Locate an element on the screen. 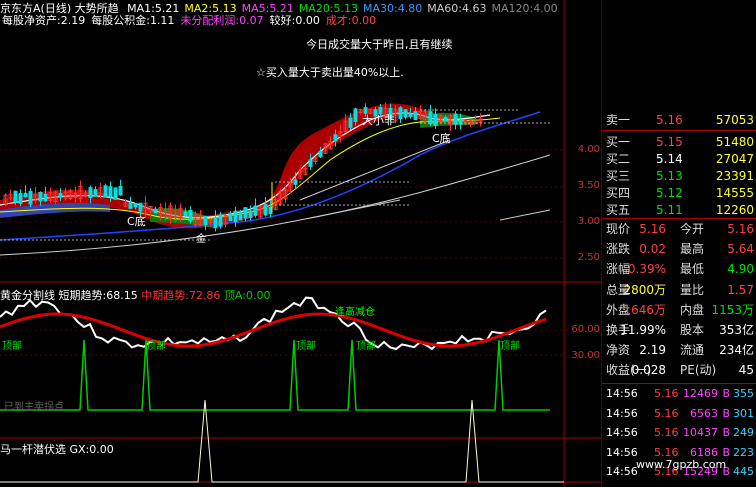  stat-label: 涨幅 is located at coordinates (618, 269).